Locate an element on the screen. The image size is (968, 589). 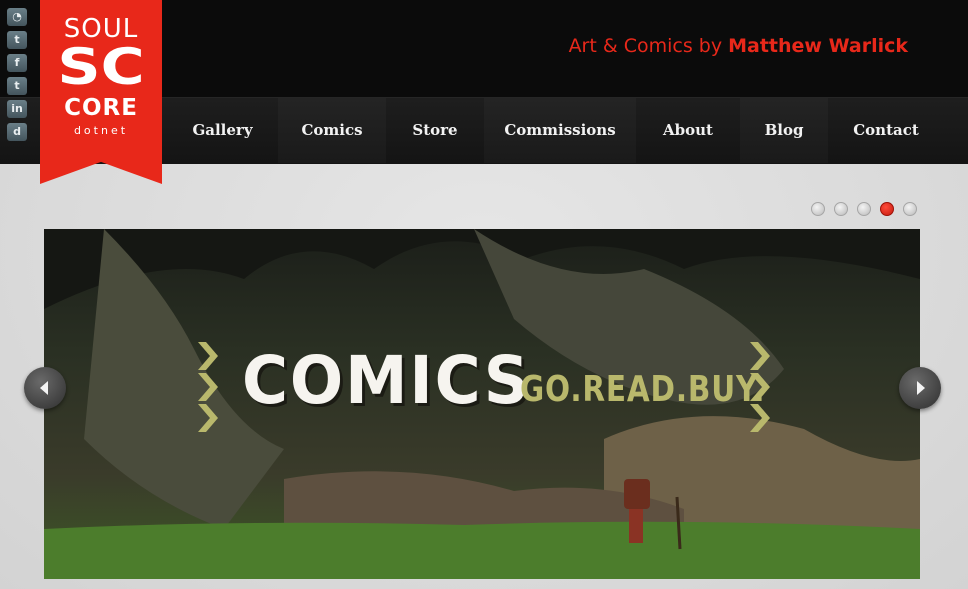
logo-mark: SC is located at coordinates (101, 67).